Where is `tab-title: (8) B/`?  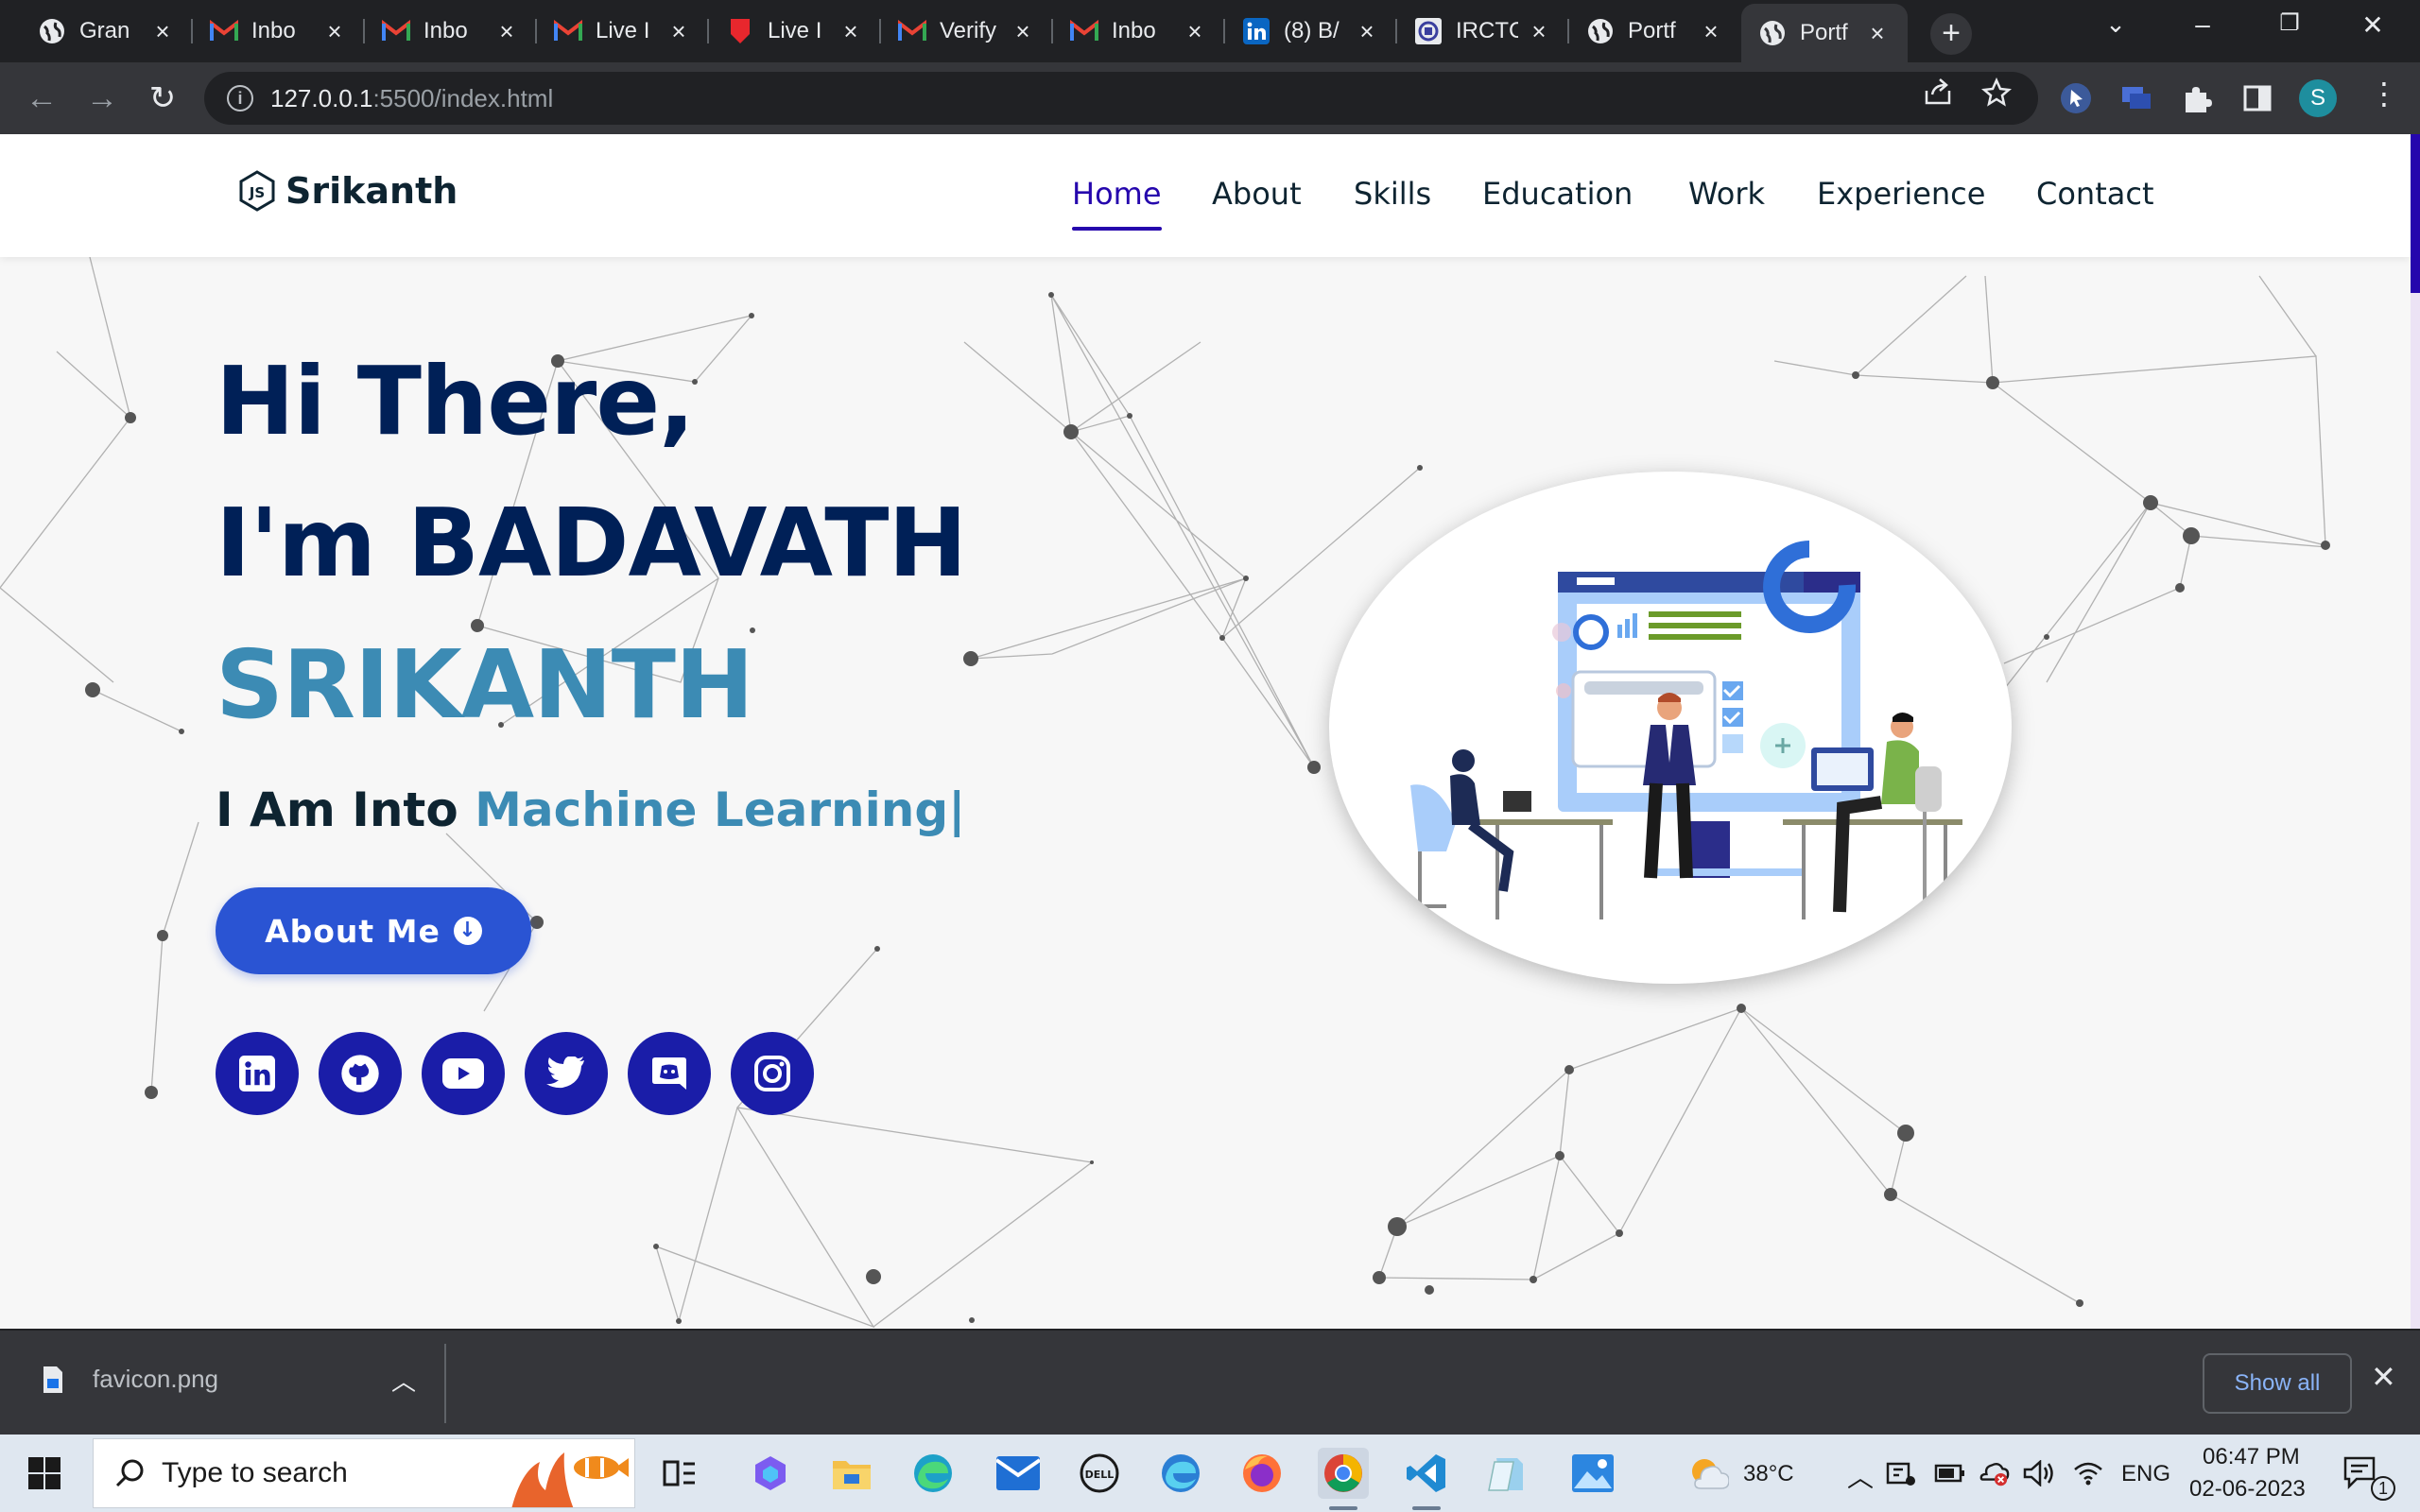 tab-title: (8) B/ is located at coordinates (1312, 30).